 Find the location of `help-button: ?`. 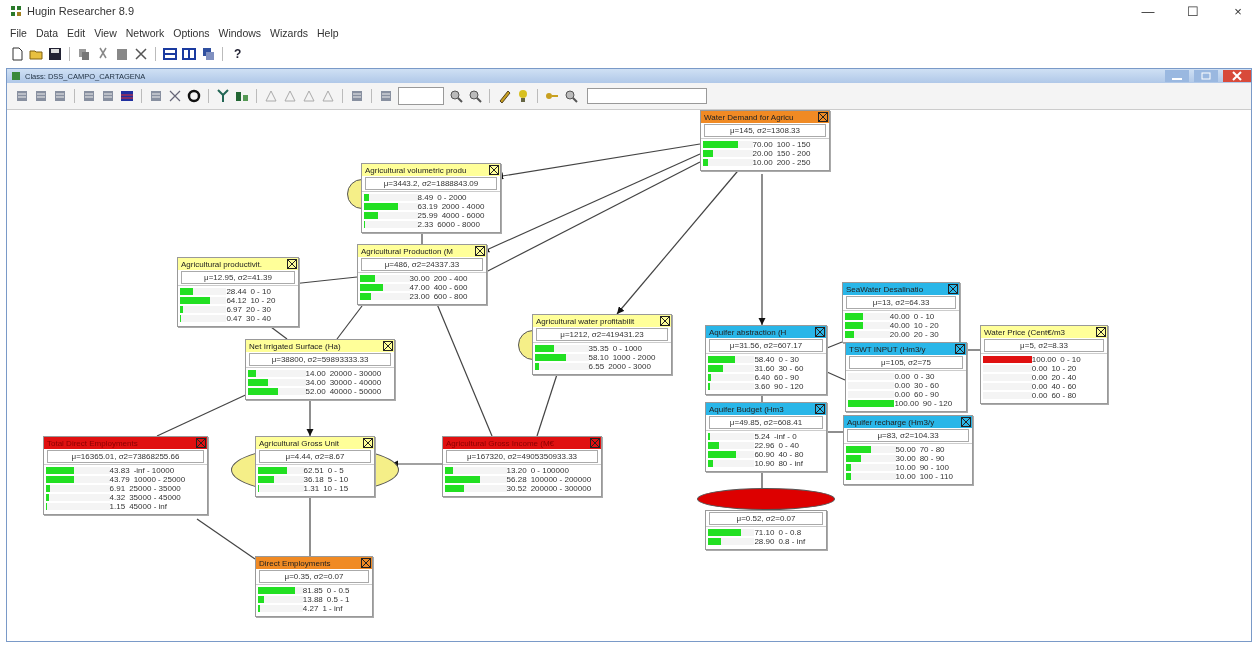

help-button: ? is located at coordinates (238, 54).